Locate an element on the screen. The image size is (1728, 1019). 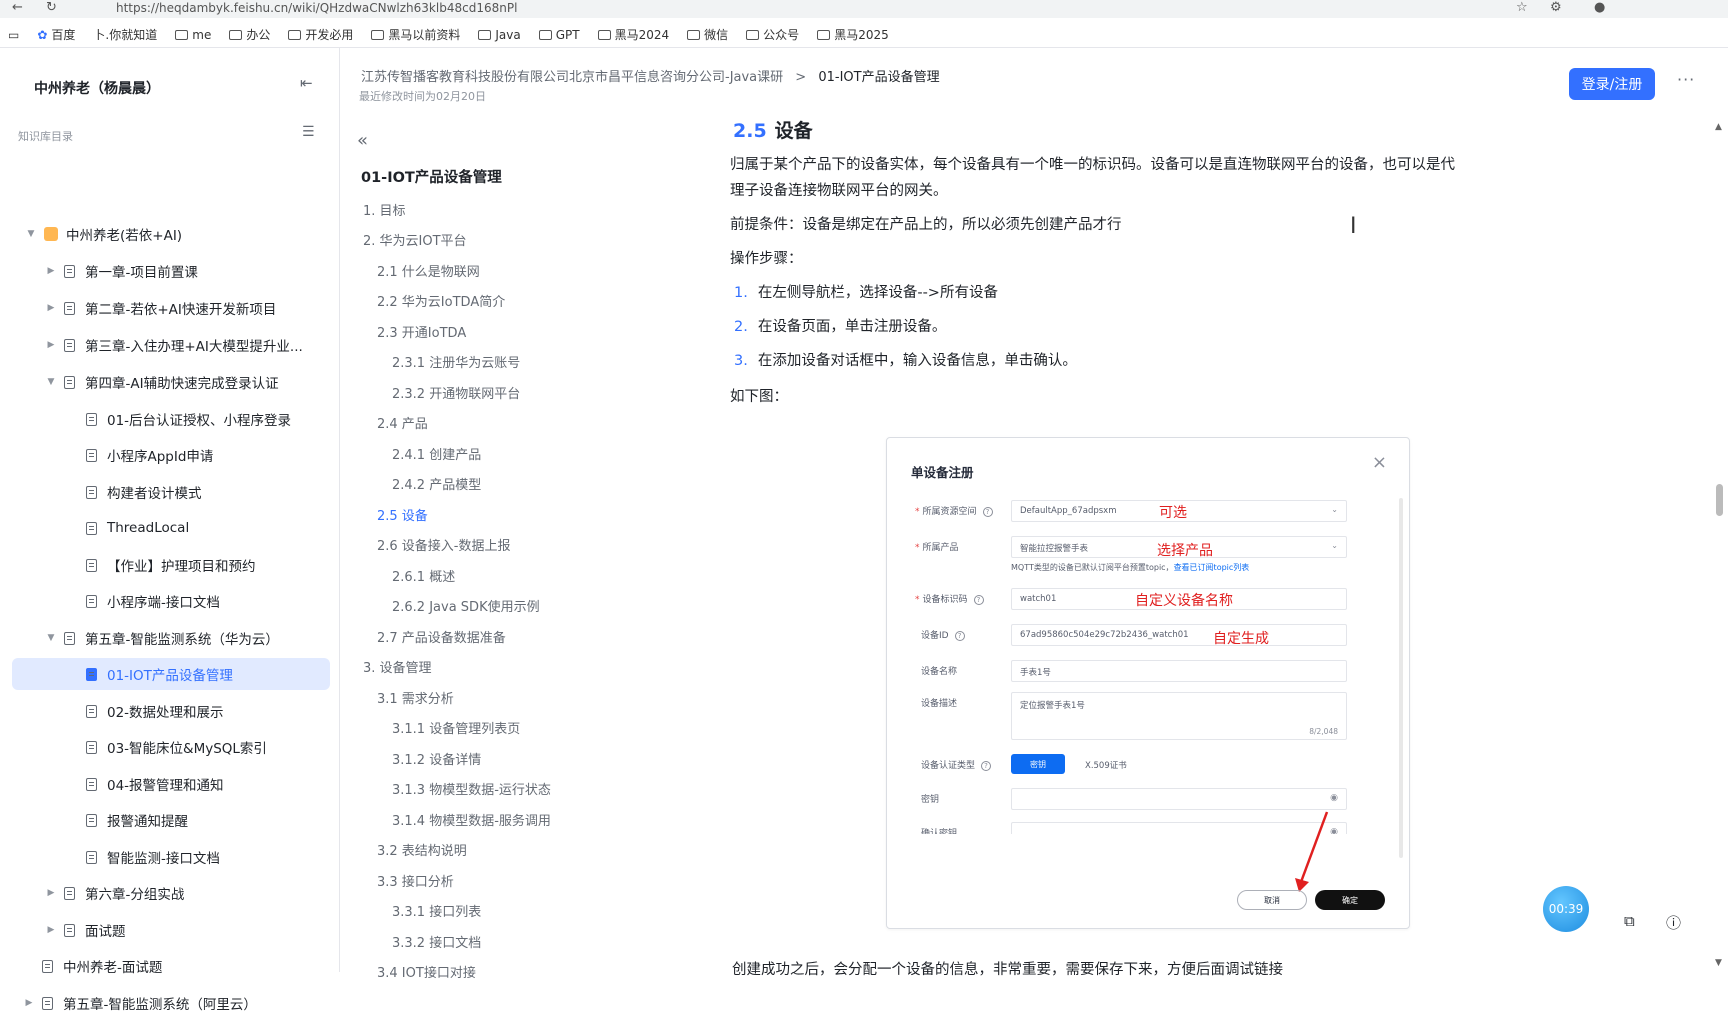
toc-item: 2.7 产品设备数据准备 is located at coordinates (441, 636).